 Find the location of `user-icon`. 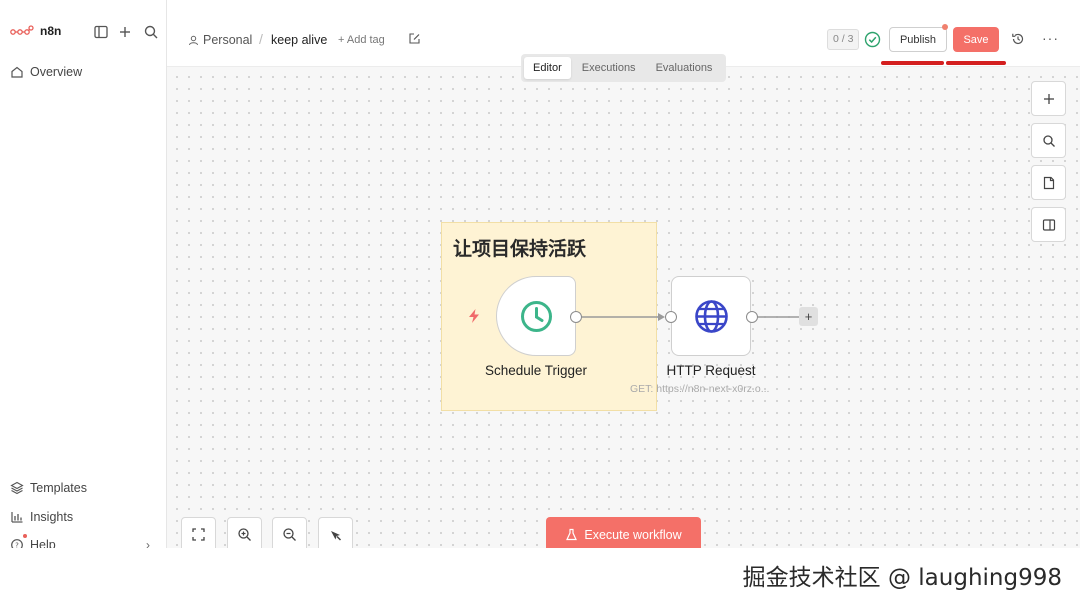

user-icon is located at coordinates (193, 40).